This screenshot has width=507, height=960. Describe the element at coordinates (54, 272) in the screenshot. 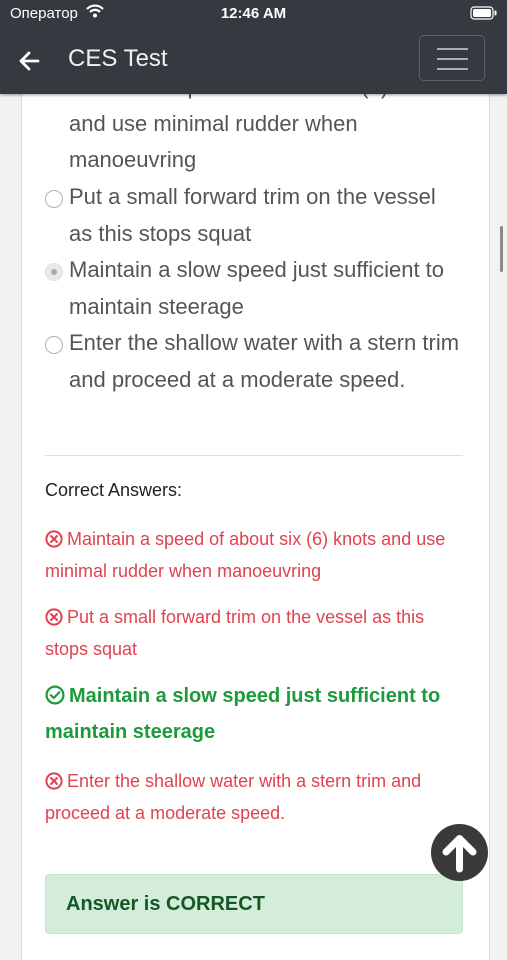

I see `radio-button-selected` at that location.